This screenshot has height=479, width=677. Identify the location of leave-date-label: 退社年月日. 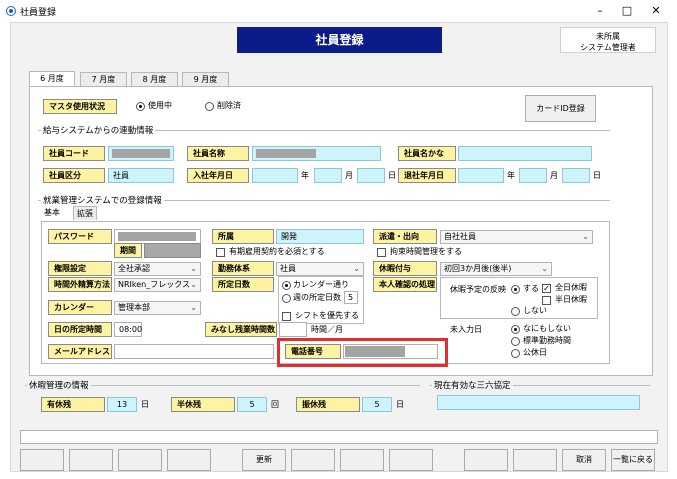
(427, 175).